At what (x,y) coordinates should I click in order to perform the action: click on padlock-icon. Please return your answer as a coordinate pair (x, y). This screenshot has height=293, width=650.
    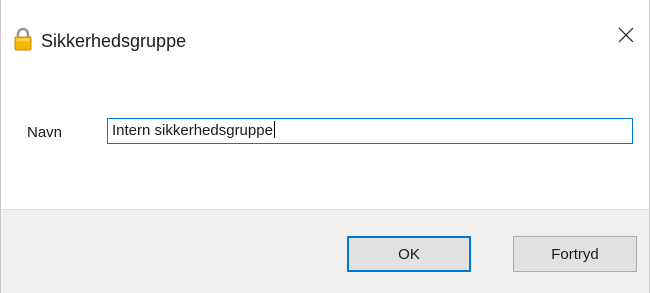
    Looking at the image, I should click on (23, 39).